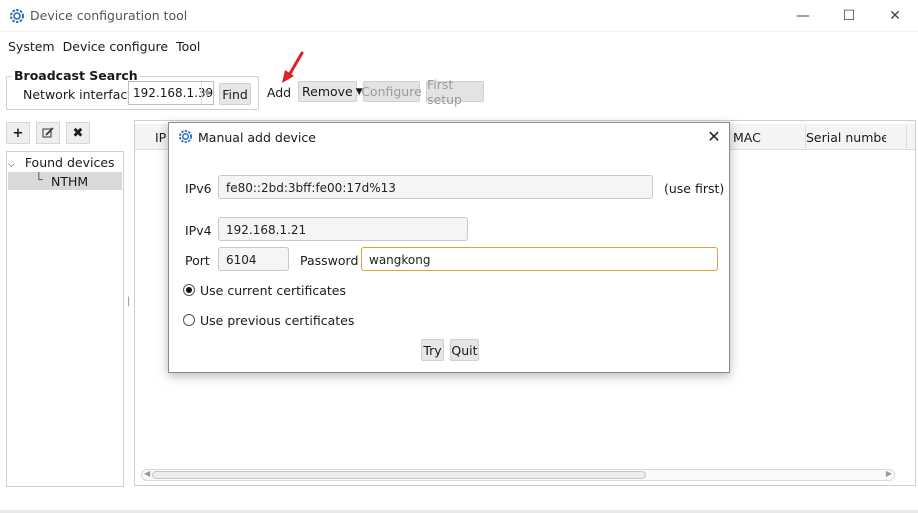  What do you see at coordinates (694, 188) in the screenshot?
I see `use-first-label: (use first)` at bounding box center [694, 188].